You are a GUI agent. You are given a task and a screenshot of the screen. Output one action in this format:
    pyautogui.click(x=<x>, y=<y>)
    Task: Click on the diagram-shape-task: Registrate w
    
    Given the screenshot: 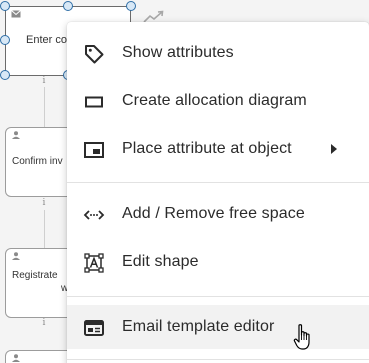 What is the action you would take?
    pyautogui.click(x=40, y=283)
    